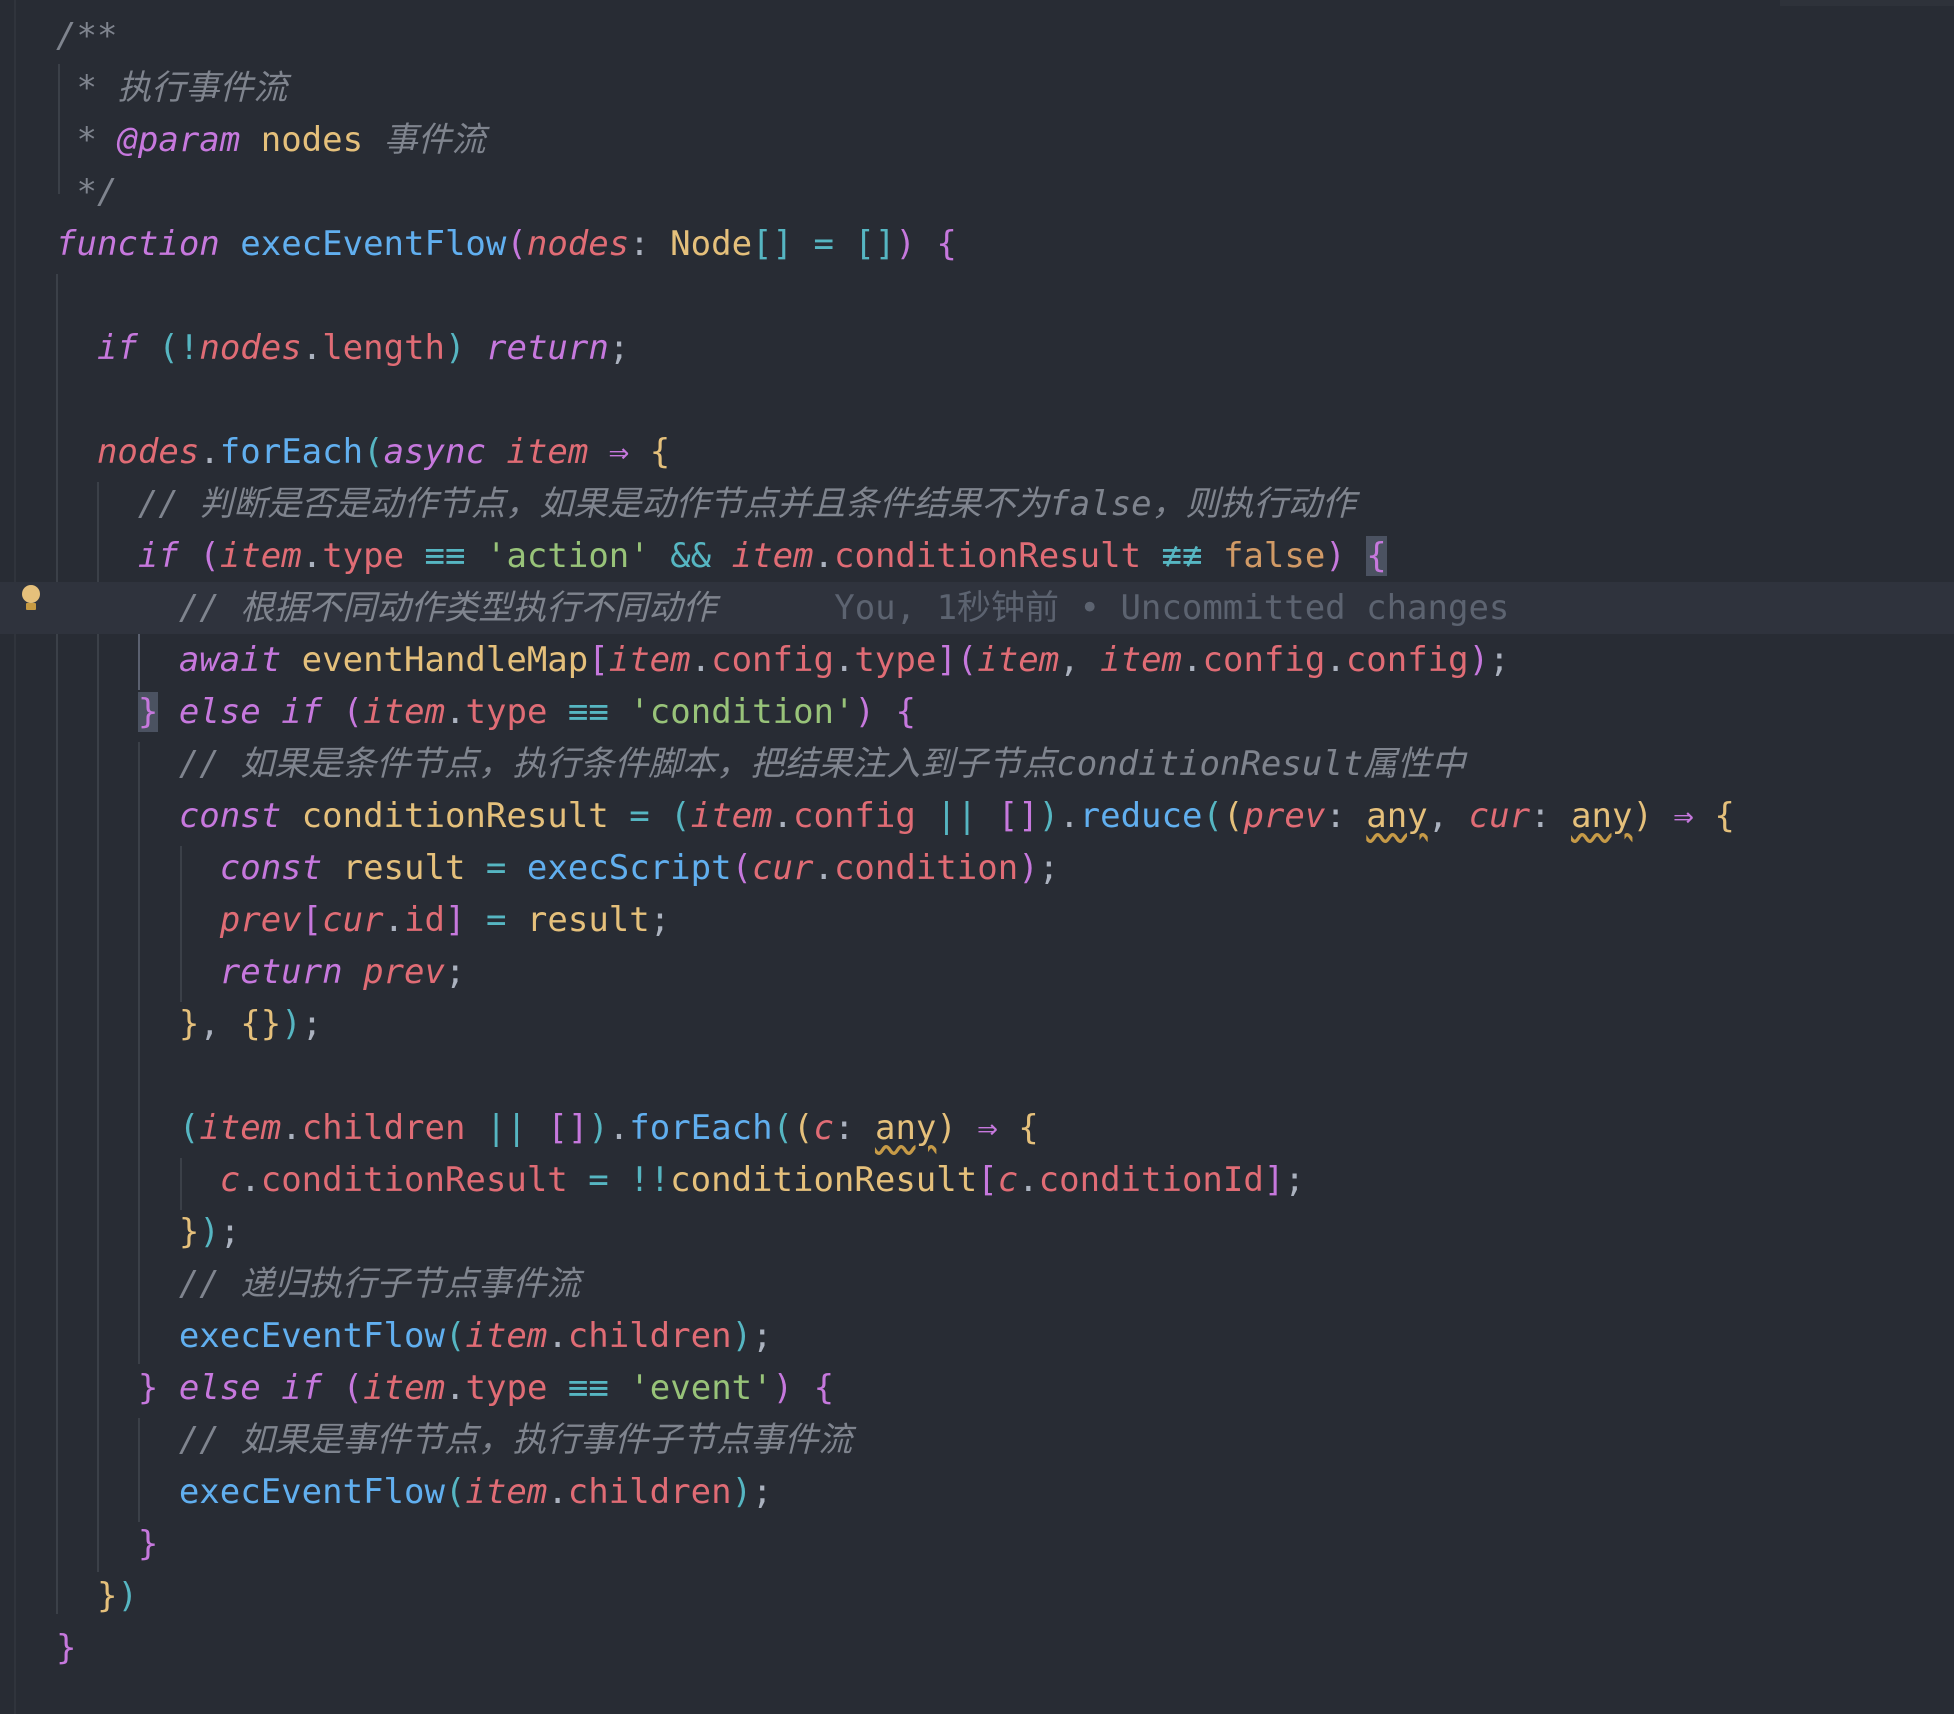 The image size is (1954, 1714). What do you see at coordinates (261, 1024) in the screenshot?
I see `code-token: {}` at bounding box center [261, 1024].